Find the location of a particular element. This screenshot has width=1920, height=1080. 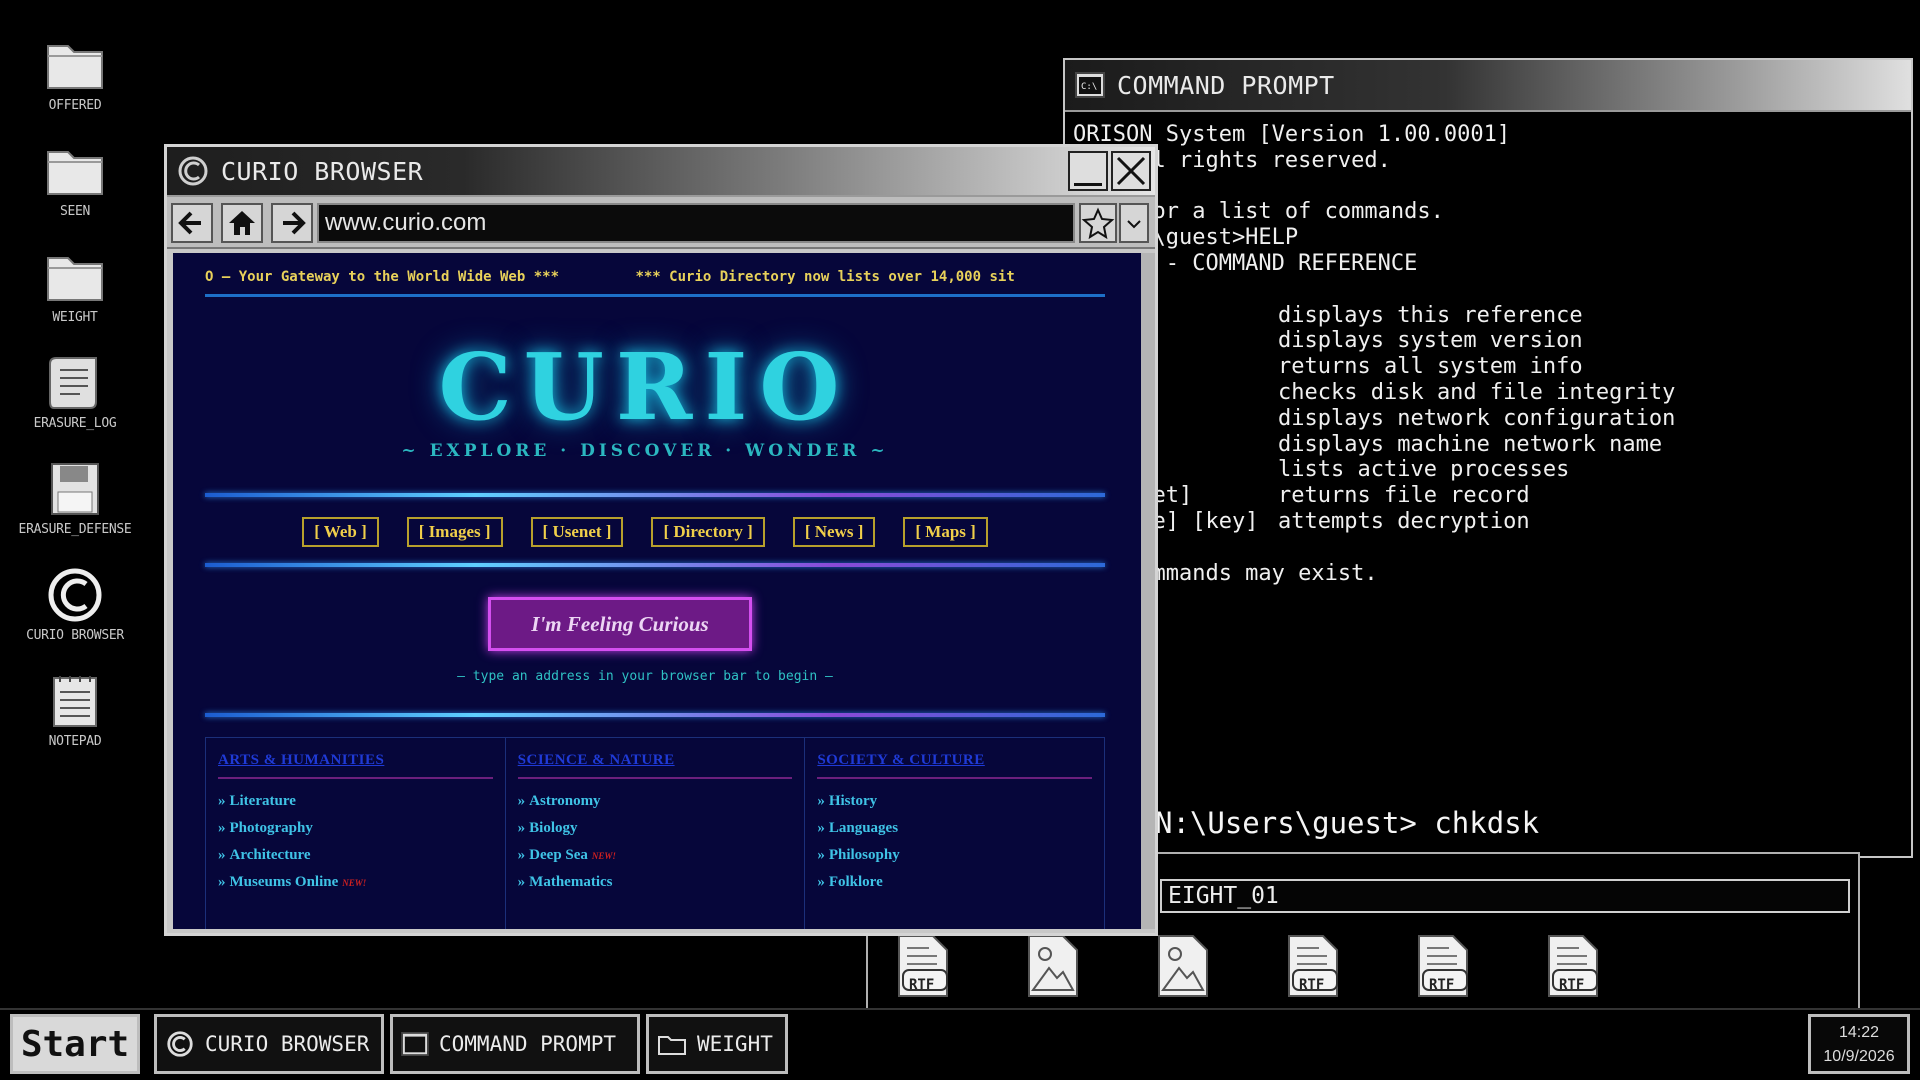

desktop-icon-notepad: NOTEPAD is located at coordinates (75, 710).